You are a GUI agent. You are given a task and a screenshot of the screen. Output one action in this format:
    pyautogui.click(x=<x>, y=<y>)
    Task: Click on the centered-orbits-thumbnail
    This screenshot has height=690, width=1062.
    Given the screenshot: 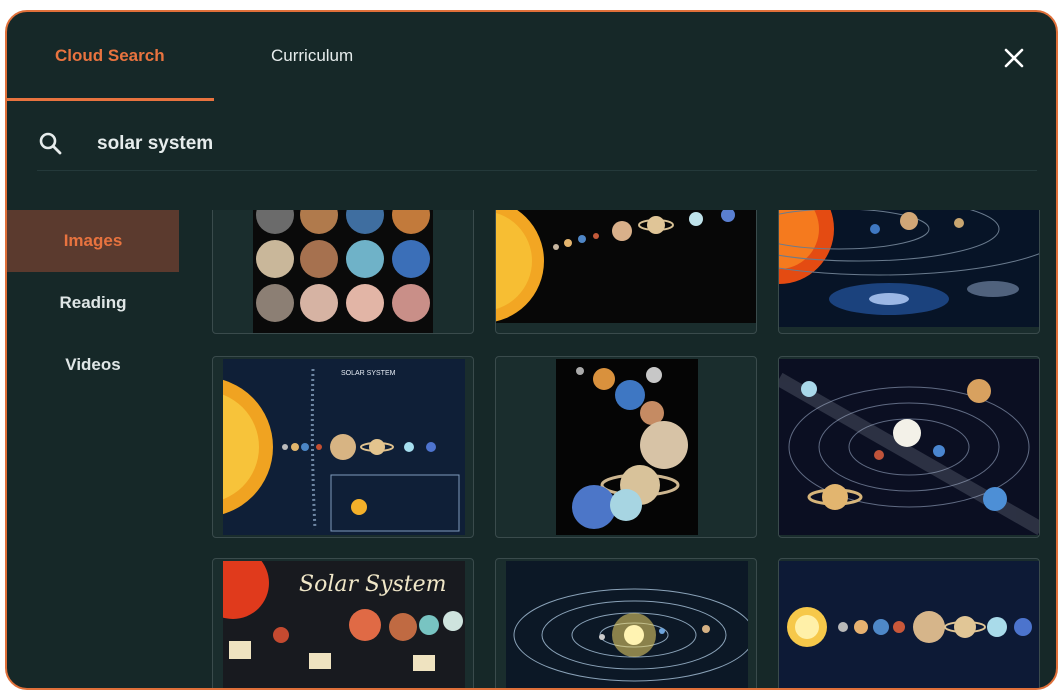 What is the action you would take?
    pyautogui.click(x=627, y=624)
    